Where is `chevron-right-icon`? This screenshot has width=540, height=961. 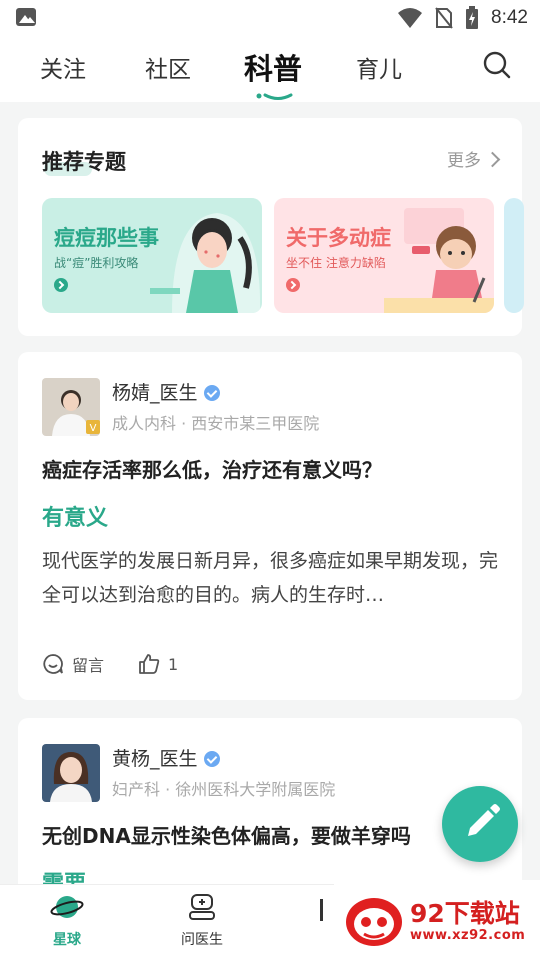
chevron-right-icon is located at coordinates (492, 159).